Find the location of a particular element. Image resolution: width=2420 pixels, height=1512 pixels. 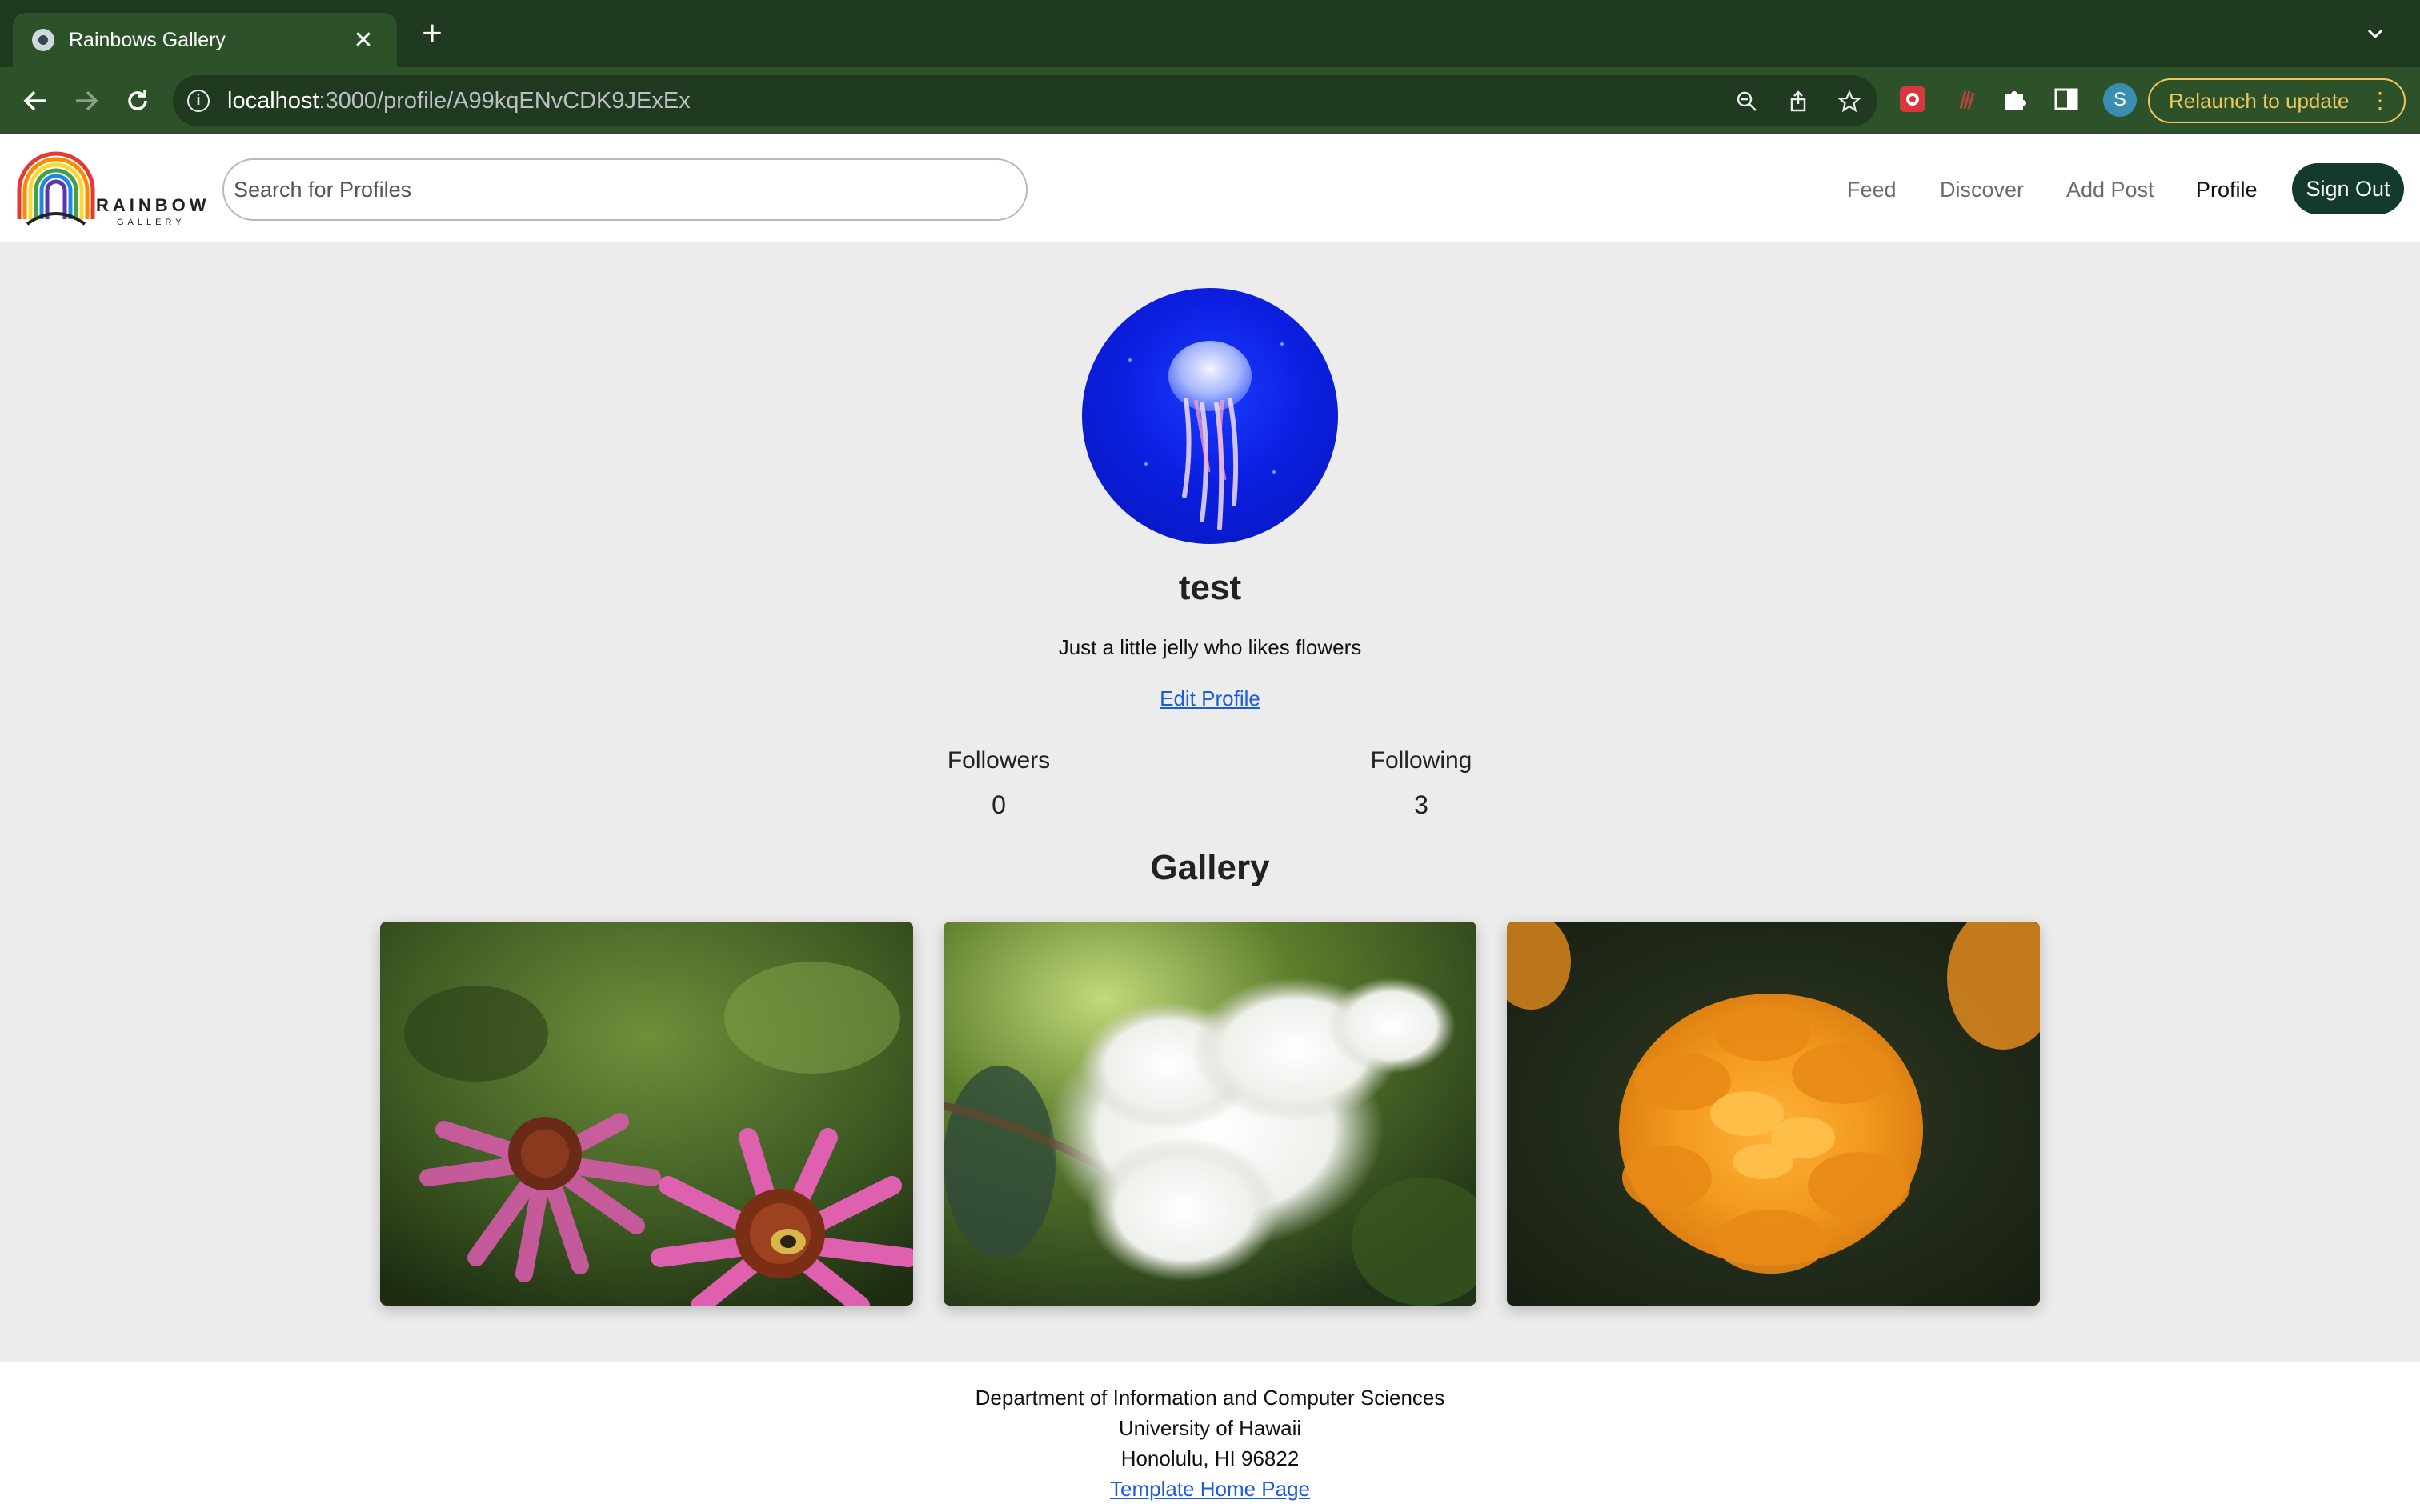

marigold-photo is located at coordinates (1773, 1114).